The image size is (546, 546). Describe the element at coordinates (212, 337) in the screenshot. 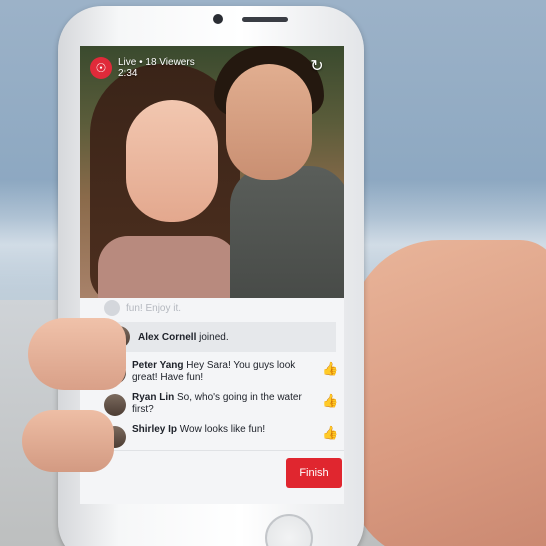

I see `joined-action: joined.` at that location.